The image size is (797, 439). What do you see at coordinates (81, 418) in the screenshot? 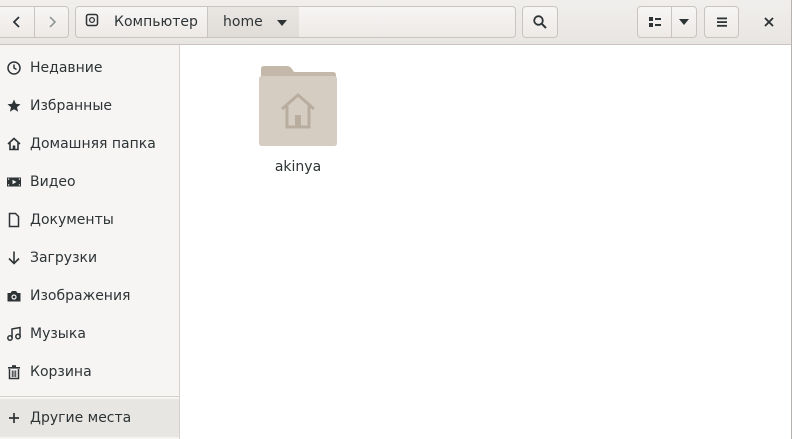
I see `sidebar-item-label: Другие места` at bounding box center [81, 418].